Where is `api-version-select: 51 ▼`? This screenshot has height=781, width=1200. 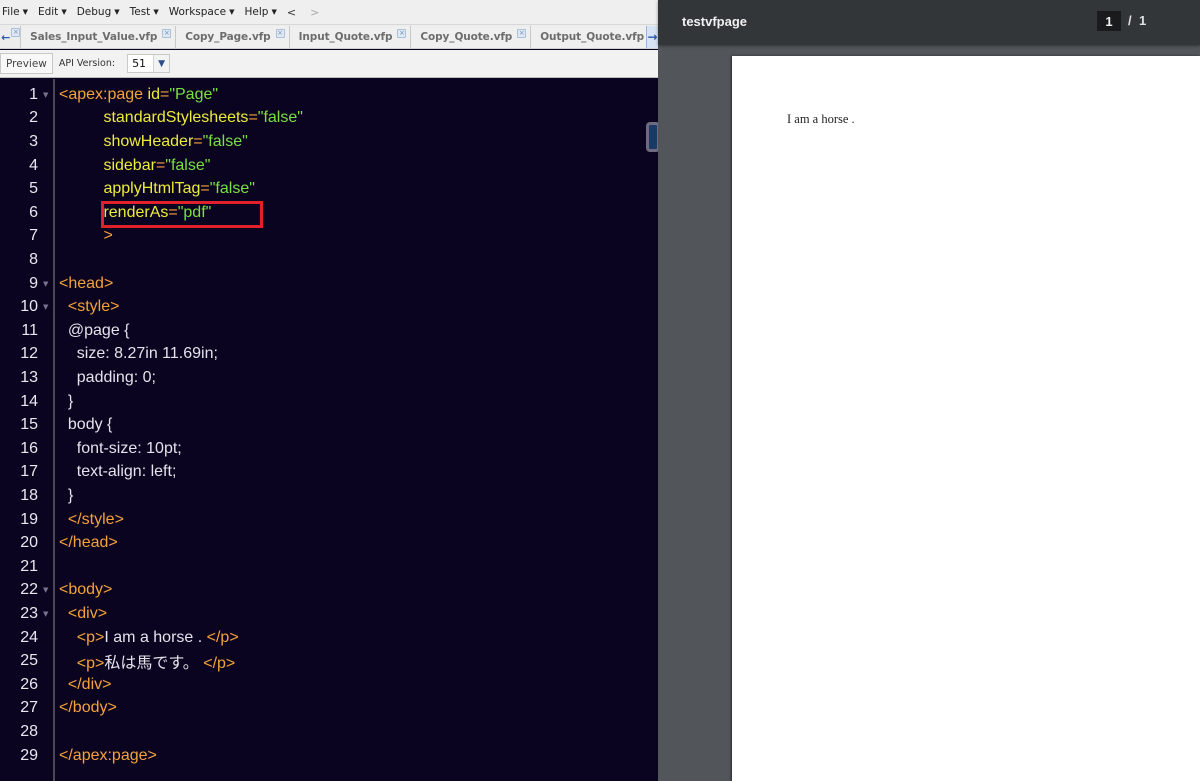 api-version-select: 51 ▼ is located at coordinates (149, 63).